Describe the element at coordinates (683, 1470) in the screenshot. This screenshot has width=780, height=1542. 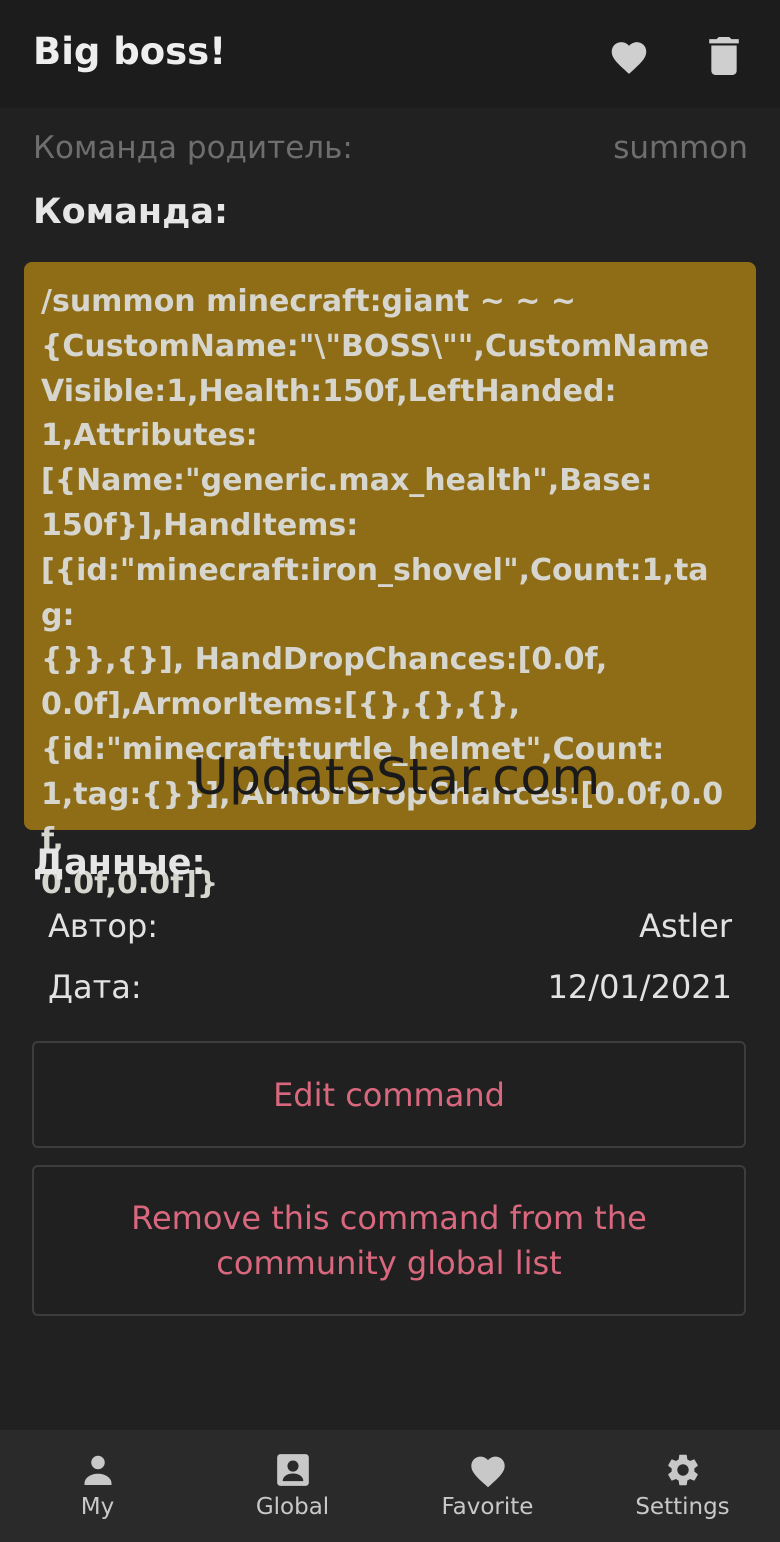
I see `gear-icon` at that location.